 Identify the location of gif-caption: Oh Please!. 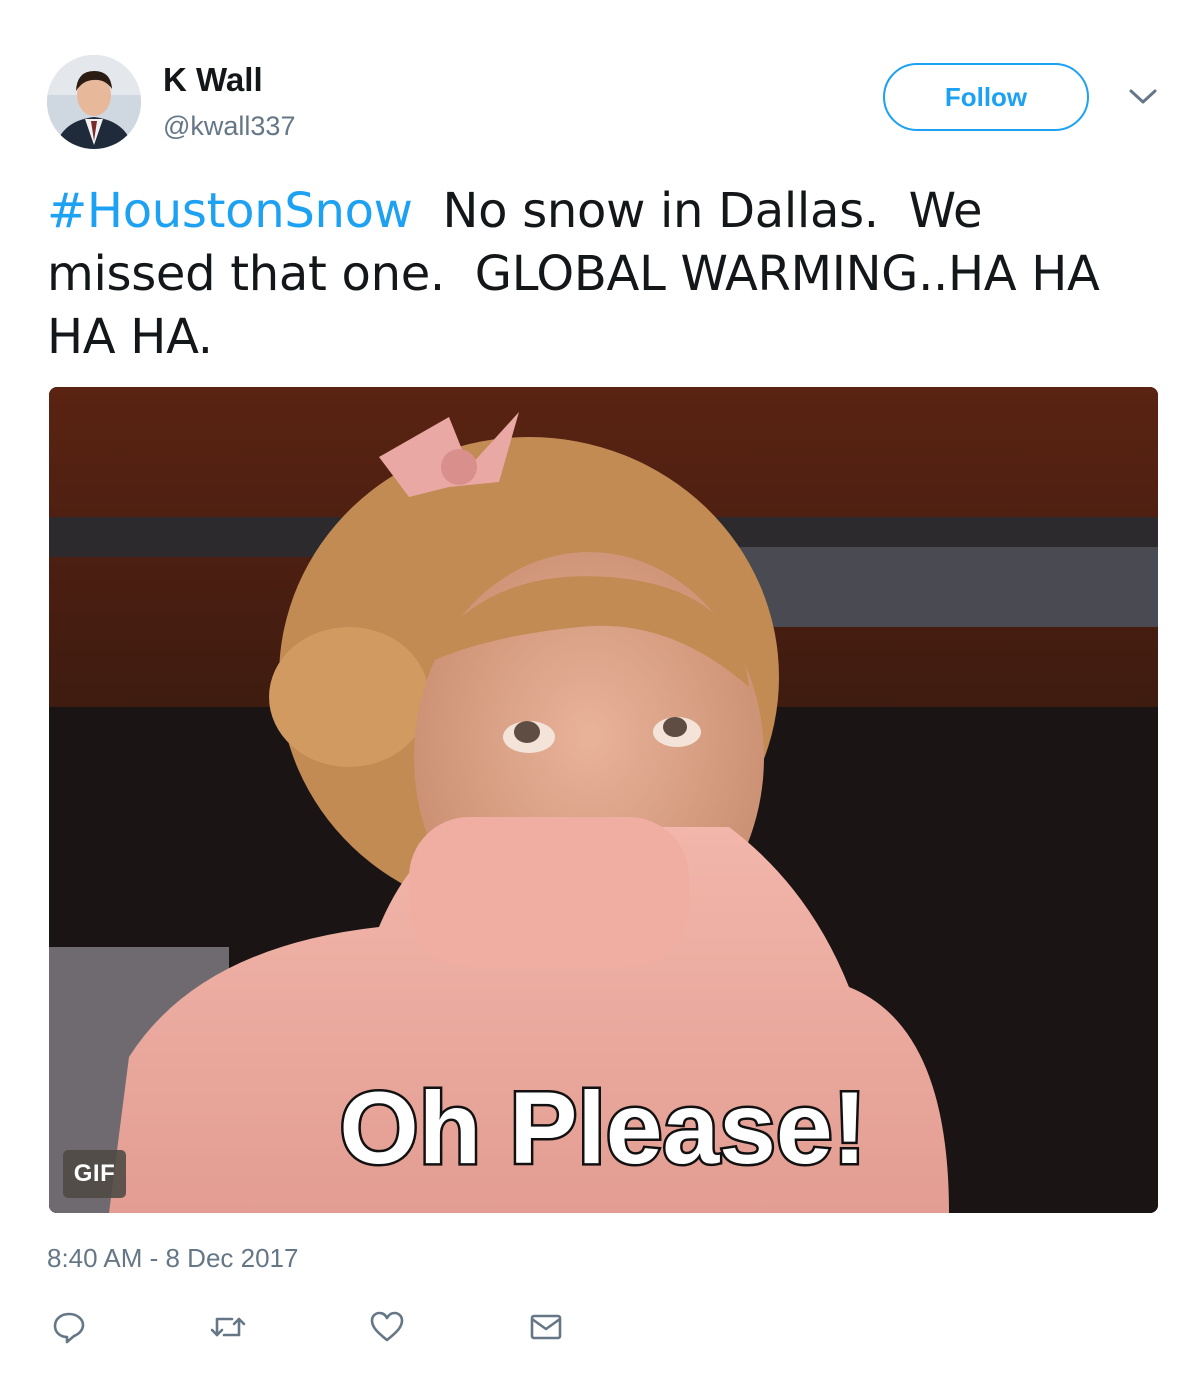
(603, 1130).